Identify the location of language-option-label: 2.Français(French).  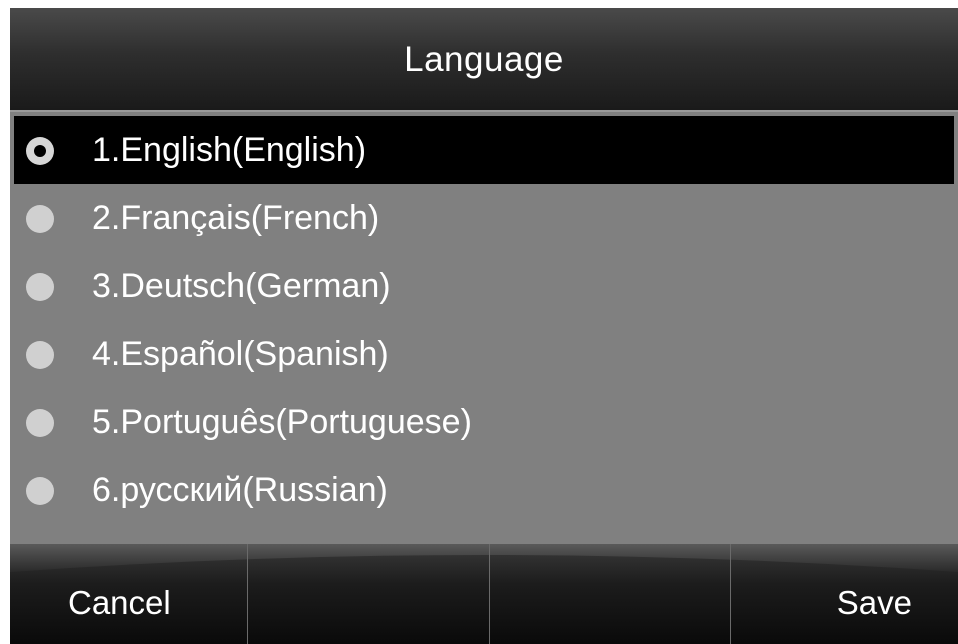
(236, 218).